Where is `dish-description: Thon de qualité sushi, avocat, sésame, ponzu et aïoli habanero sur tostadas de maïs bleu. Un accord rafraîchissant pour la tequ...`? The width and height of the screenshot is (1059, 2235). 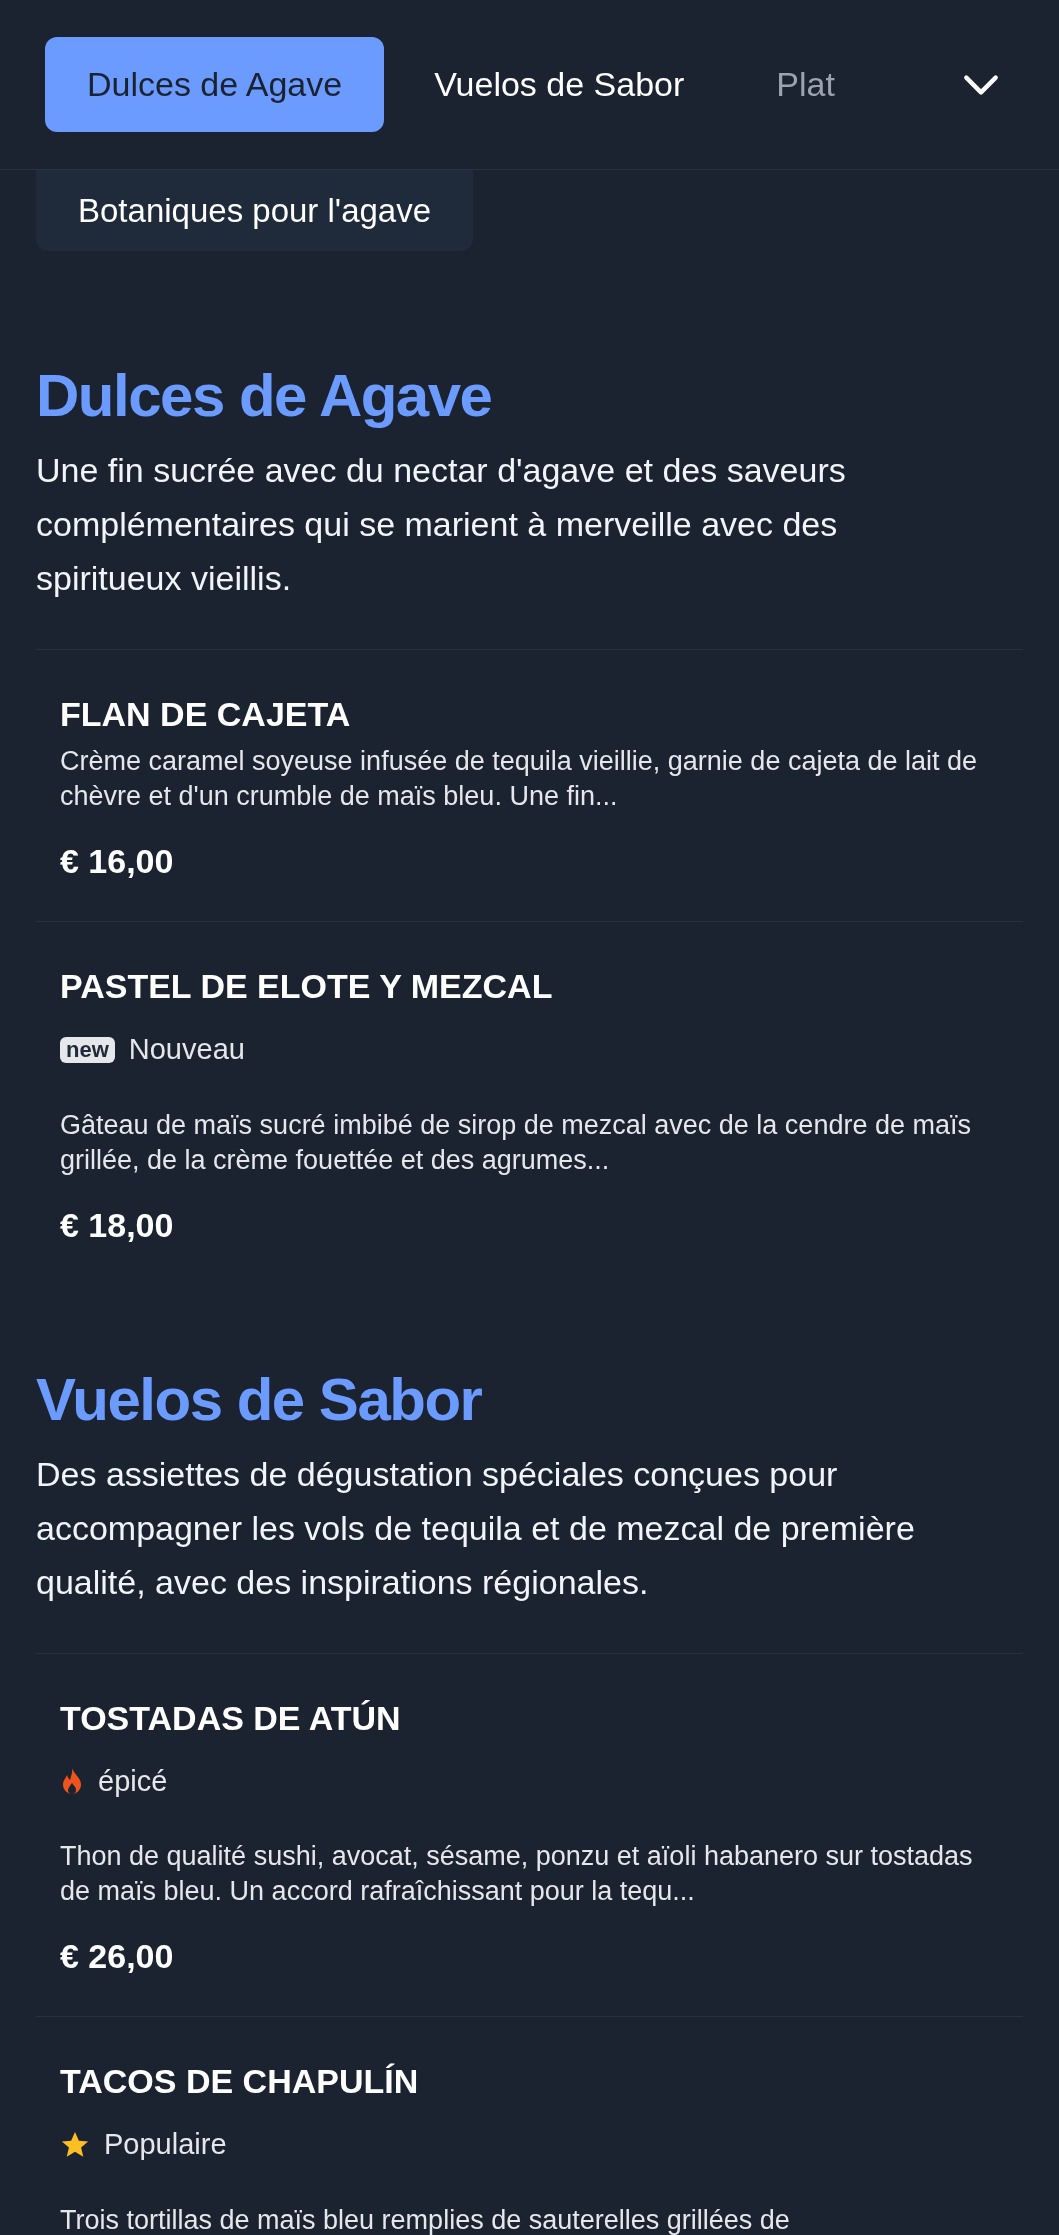
dish-description: Thon de qualité sushi, avocat, sésame, ponzu et aïoli habanero sur tostadas de maïs bleu. Un accord rafraîchissant pour la tequ... is located at coordinates (517, 1874).